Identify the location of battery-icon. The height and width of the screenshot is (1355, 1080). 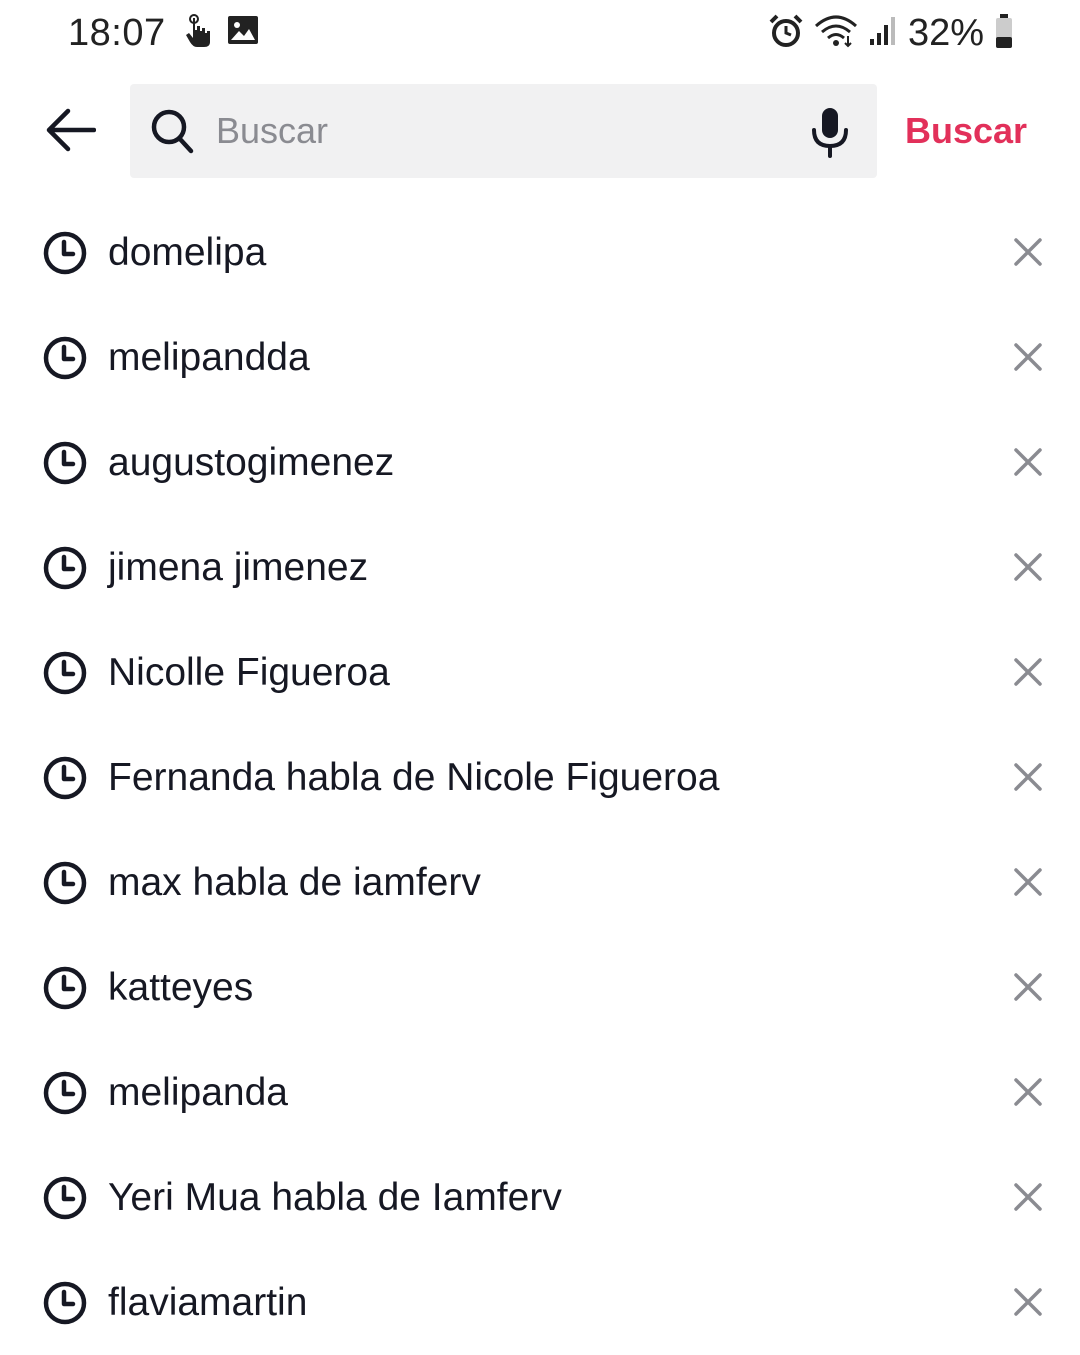
(1004, 33).